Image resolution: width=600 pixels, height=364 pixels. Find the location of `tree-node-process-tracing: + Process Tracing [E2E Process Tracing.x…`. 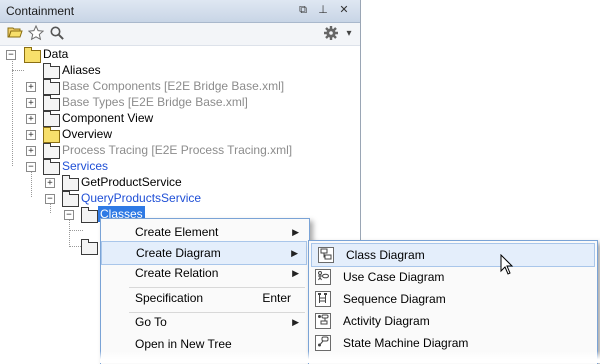

tree-node-process-tracing: + Process Tracing [E2E Process Tracing.x… is located at coordinates (150, 150).